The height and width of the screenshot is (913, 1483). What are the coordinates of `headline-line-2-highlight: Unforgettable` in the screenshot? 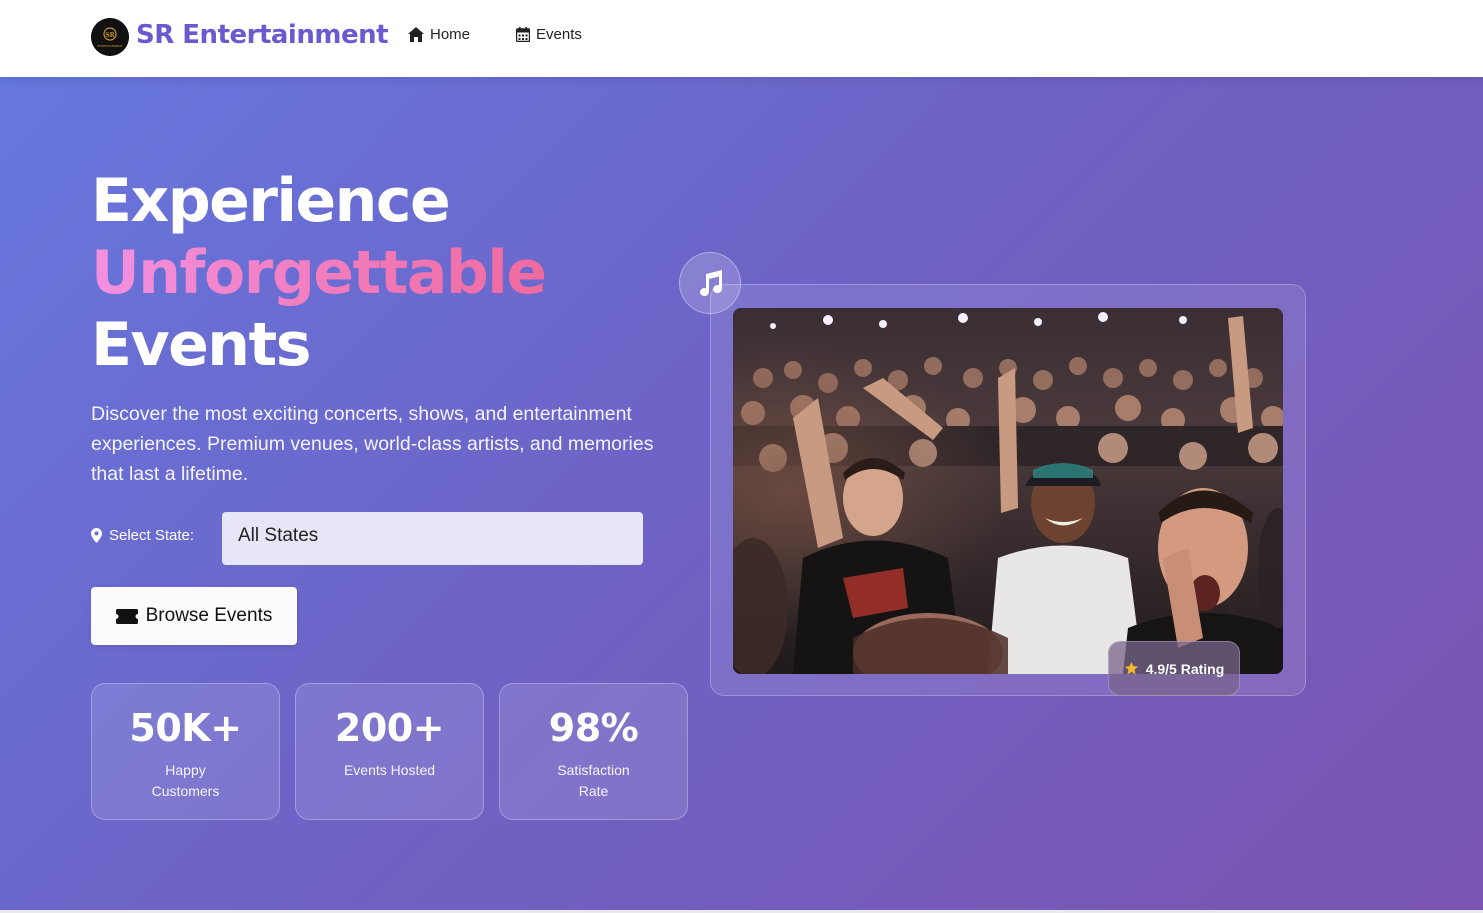 It's located at (319, 273).